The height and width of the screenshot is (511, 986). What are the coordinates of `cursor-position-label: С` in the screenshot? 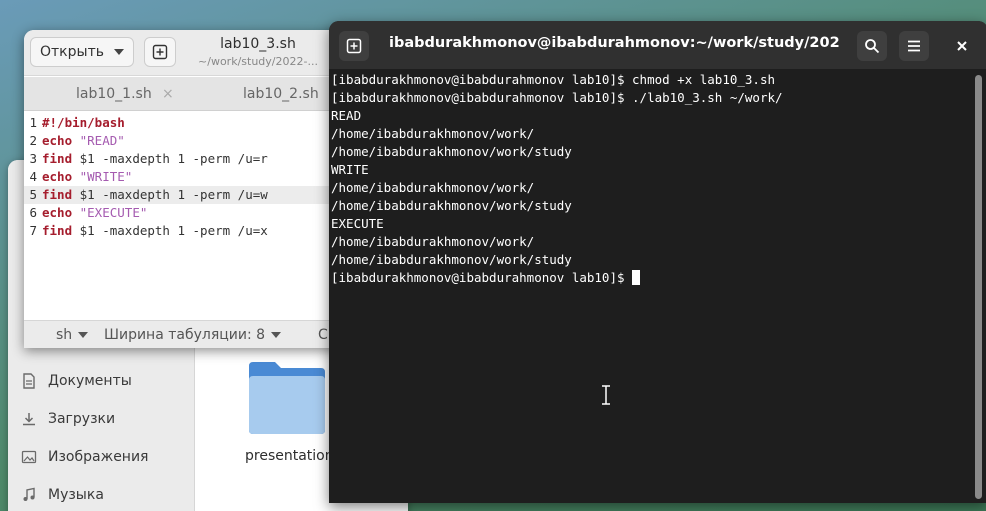 It's located at (323, 335).